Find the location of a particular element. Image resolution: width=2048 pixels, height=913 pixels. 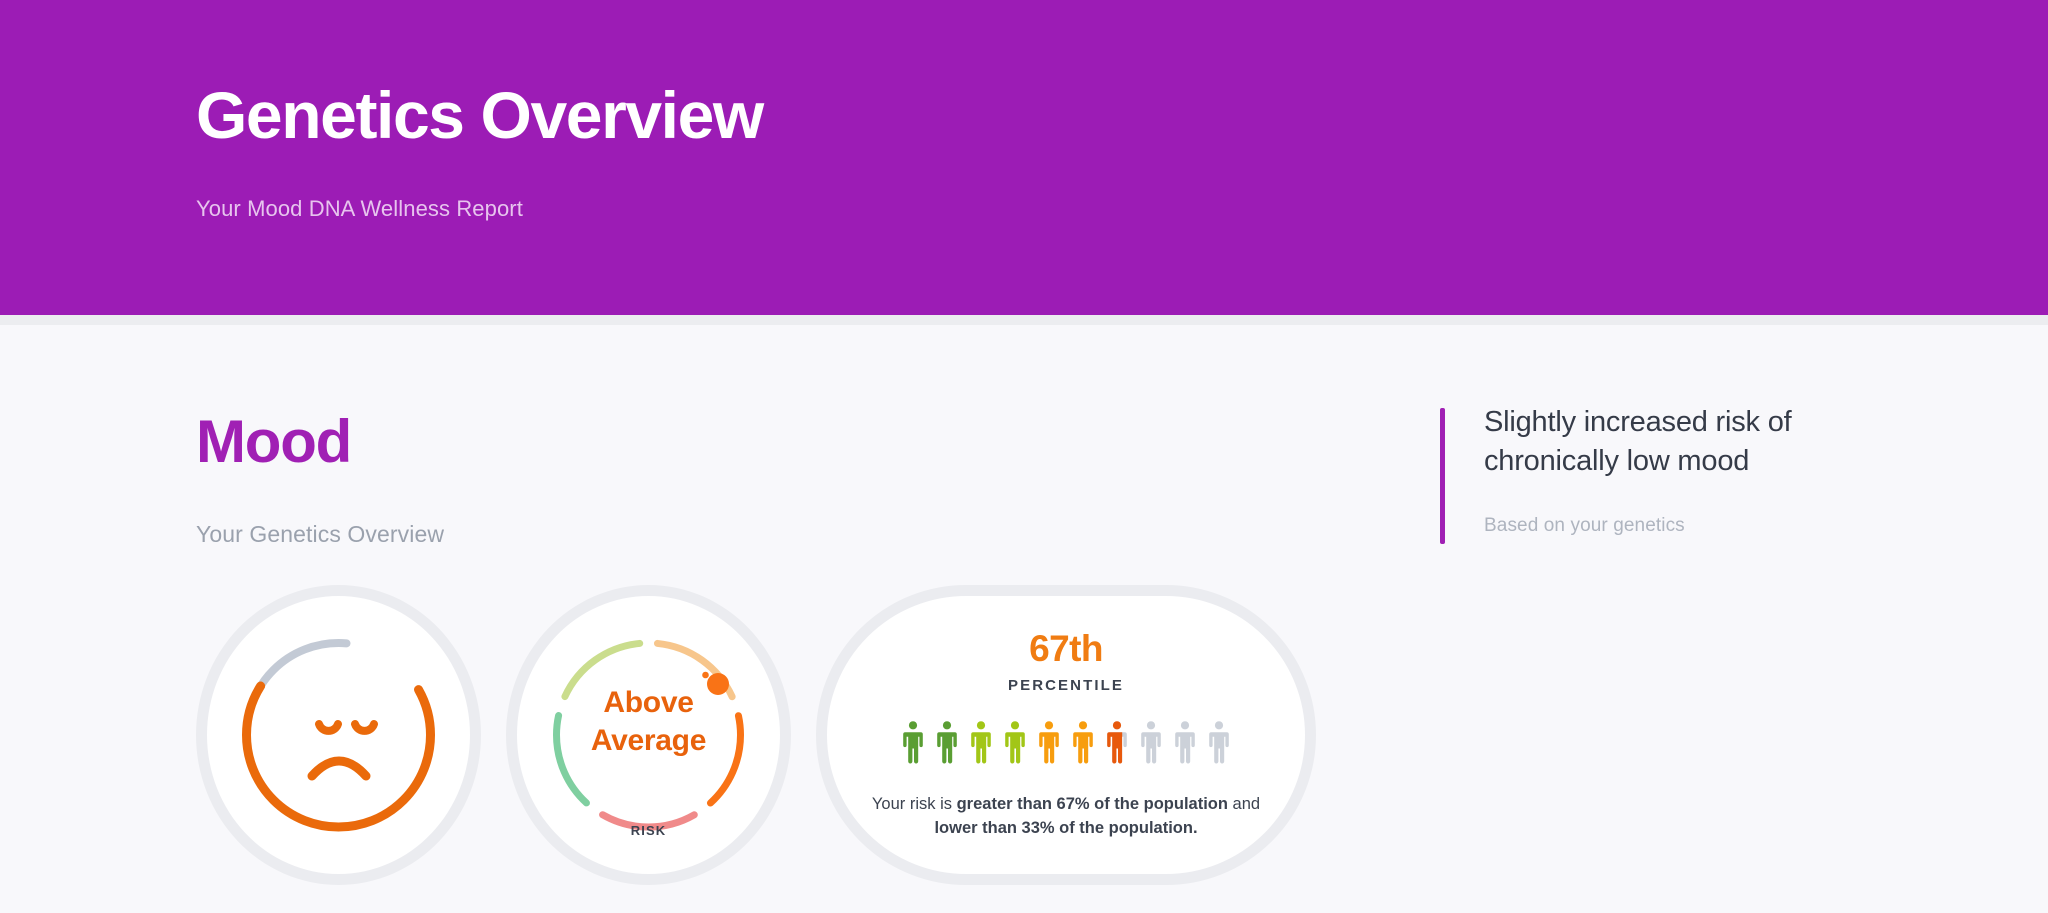

gauge-caption: RISK is located at coordinates (648, 830).